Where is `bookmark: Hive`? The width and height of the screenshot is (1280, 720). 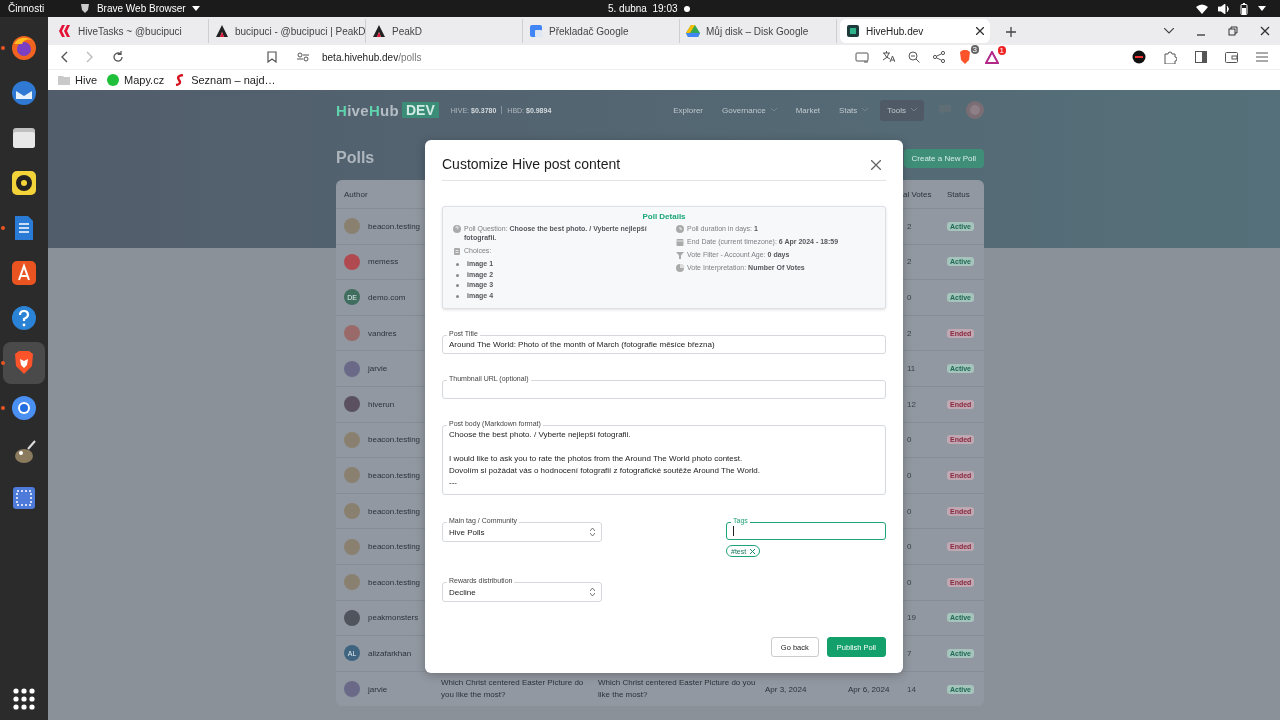 bookmark: Hive is located at coordinates (77, 80).